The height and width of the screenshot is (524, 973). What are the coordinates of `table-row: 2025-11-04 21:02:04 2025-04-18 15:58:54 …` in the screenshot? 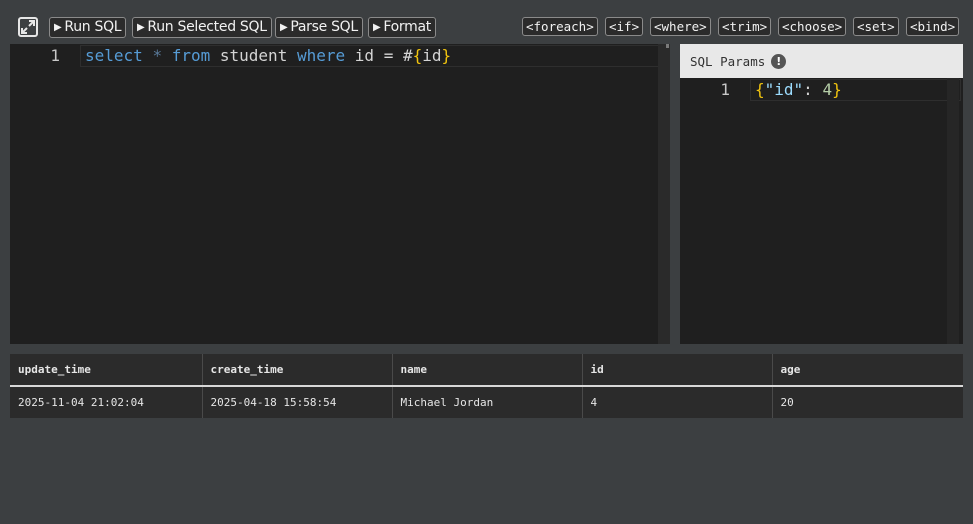 It's located at (486, 402).